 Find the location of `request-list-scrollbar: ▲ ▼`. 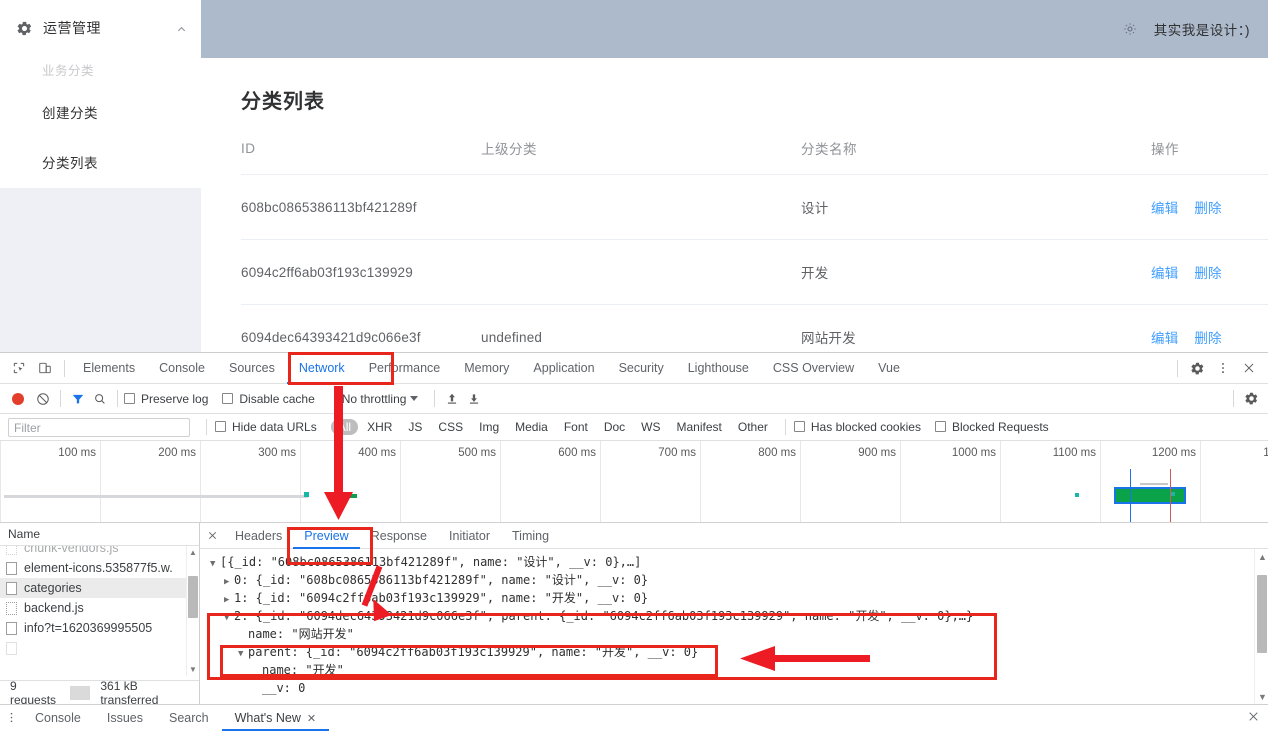

request-list-scrollbar: ▲ ▼ is located at coordinates (192, 611).